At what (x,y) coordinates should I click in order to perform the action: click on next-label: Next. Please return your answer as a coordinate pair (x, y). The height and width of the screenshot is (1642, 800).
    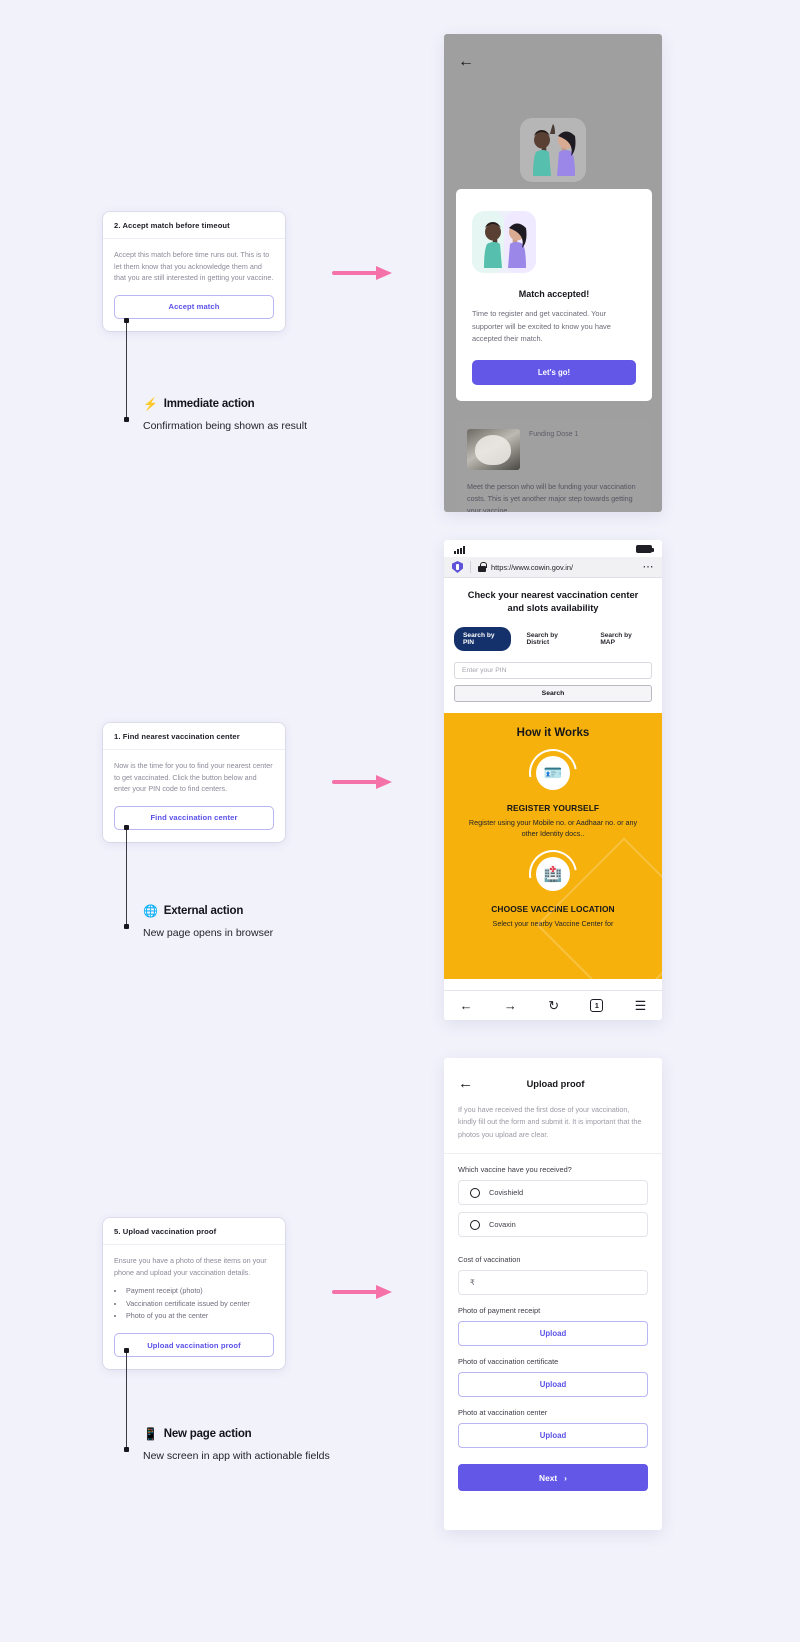
    Looking at the image, I should click on (548, 1477).